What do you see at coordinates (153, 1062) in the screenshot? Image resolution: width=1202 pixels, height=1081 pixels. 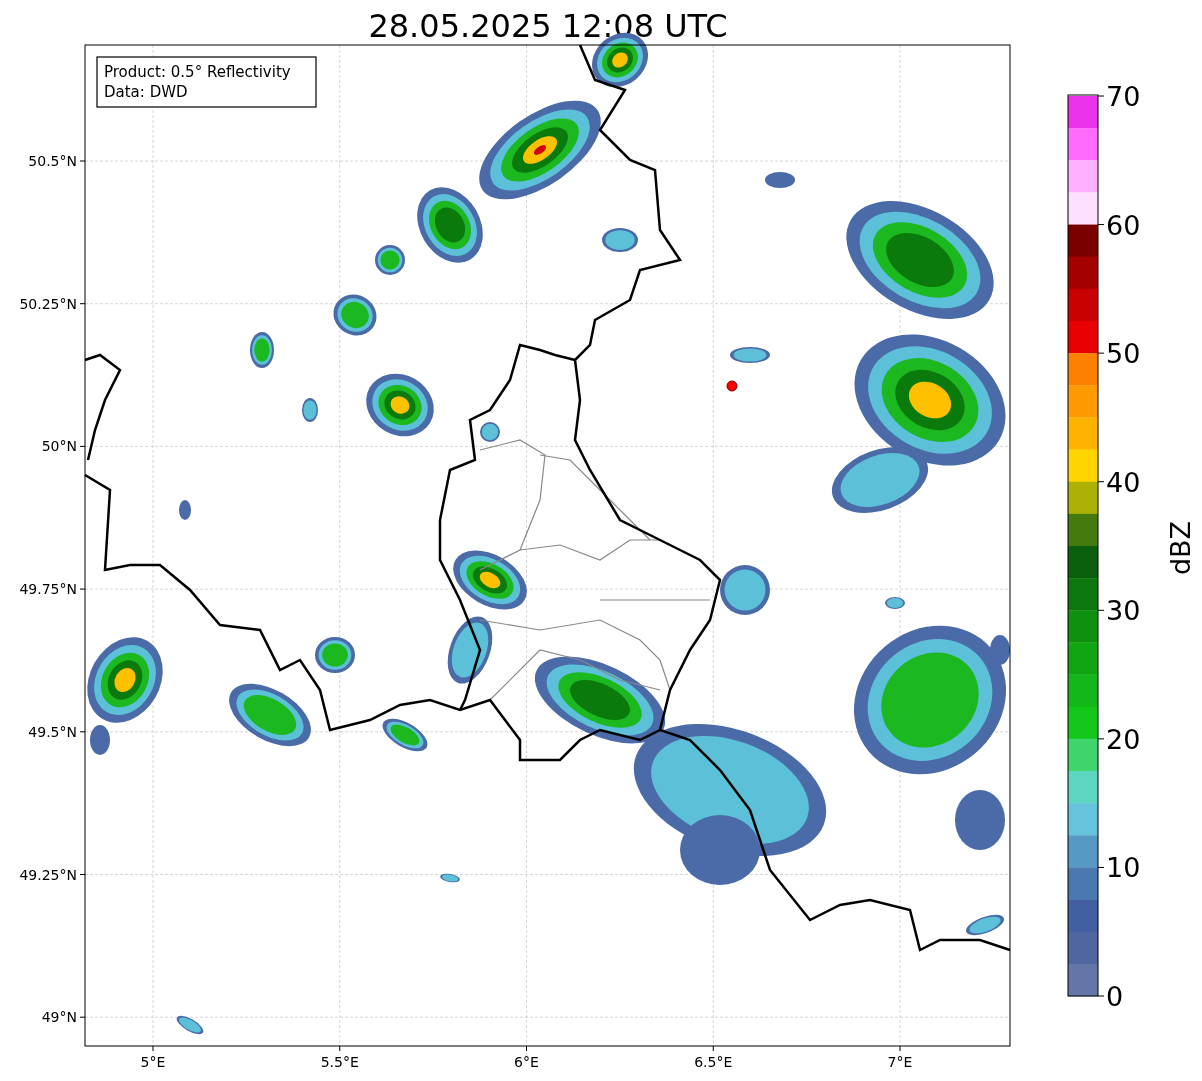 I see `longitude-label: 5°E` at bounding box center [153, 1062].